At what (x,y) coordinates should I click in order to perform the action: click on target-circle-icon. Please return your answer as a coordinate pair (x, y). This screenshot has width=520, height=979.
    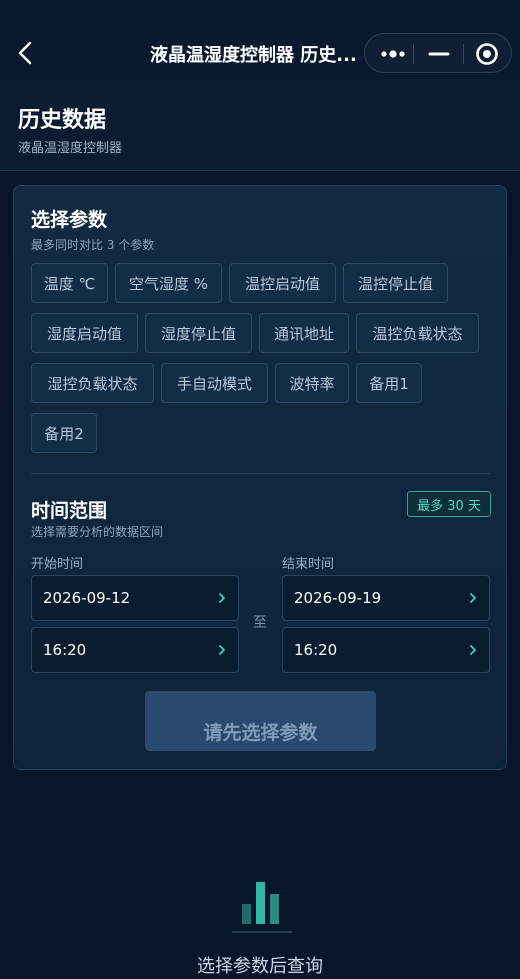
    Looking at the image, I should click on (487, 54).